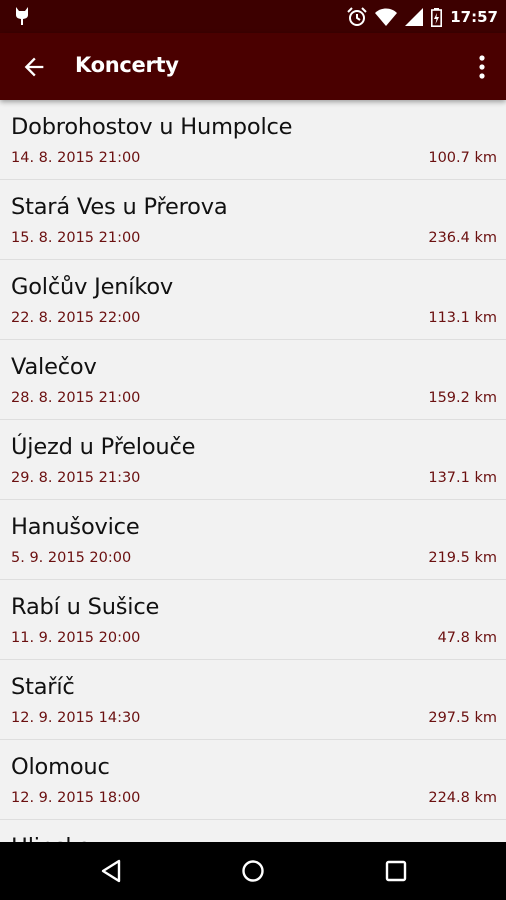 The width and height of the screenshot is (506, 900). I want to click on concert-name: Rabí u Sušice, so click(85, 607).